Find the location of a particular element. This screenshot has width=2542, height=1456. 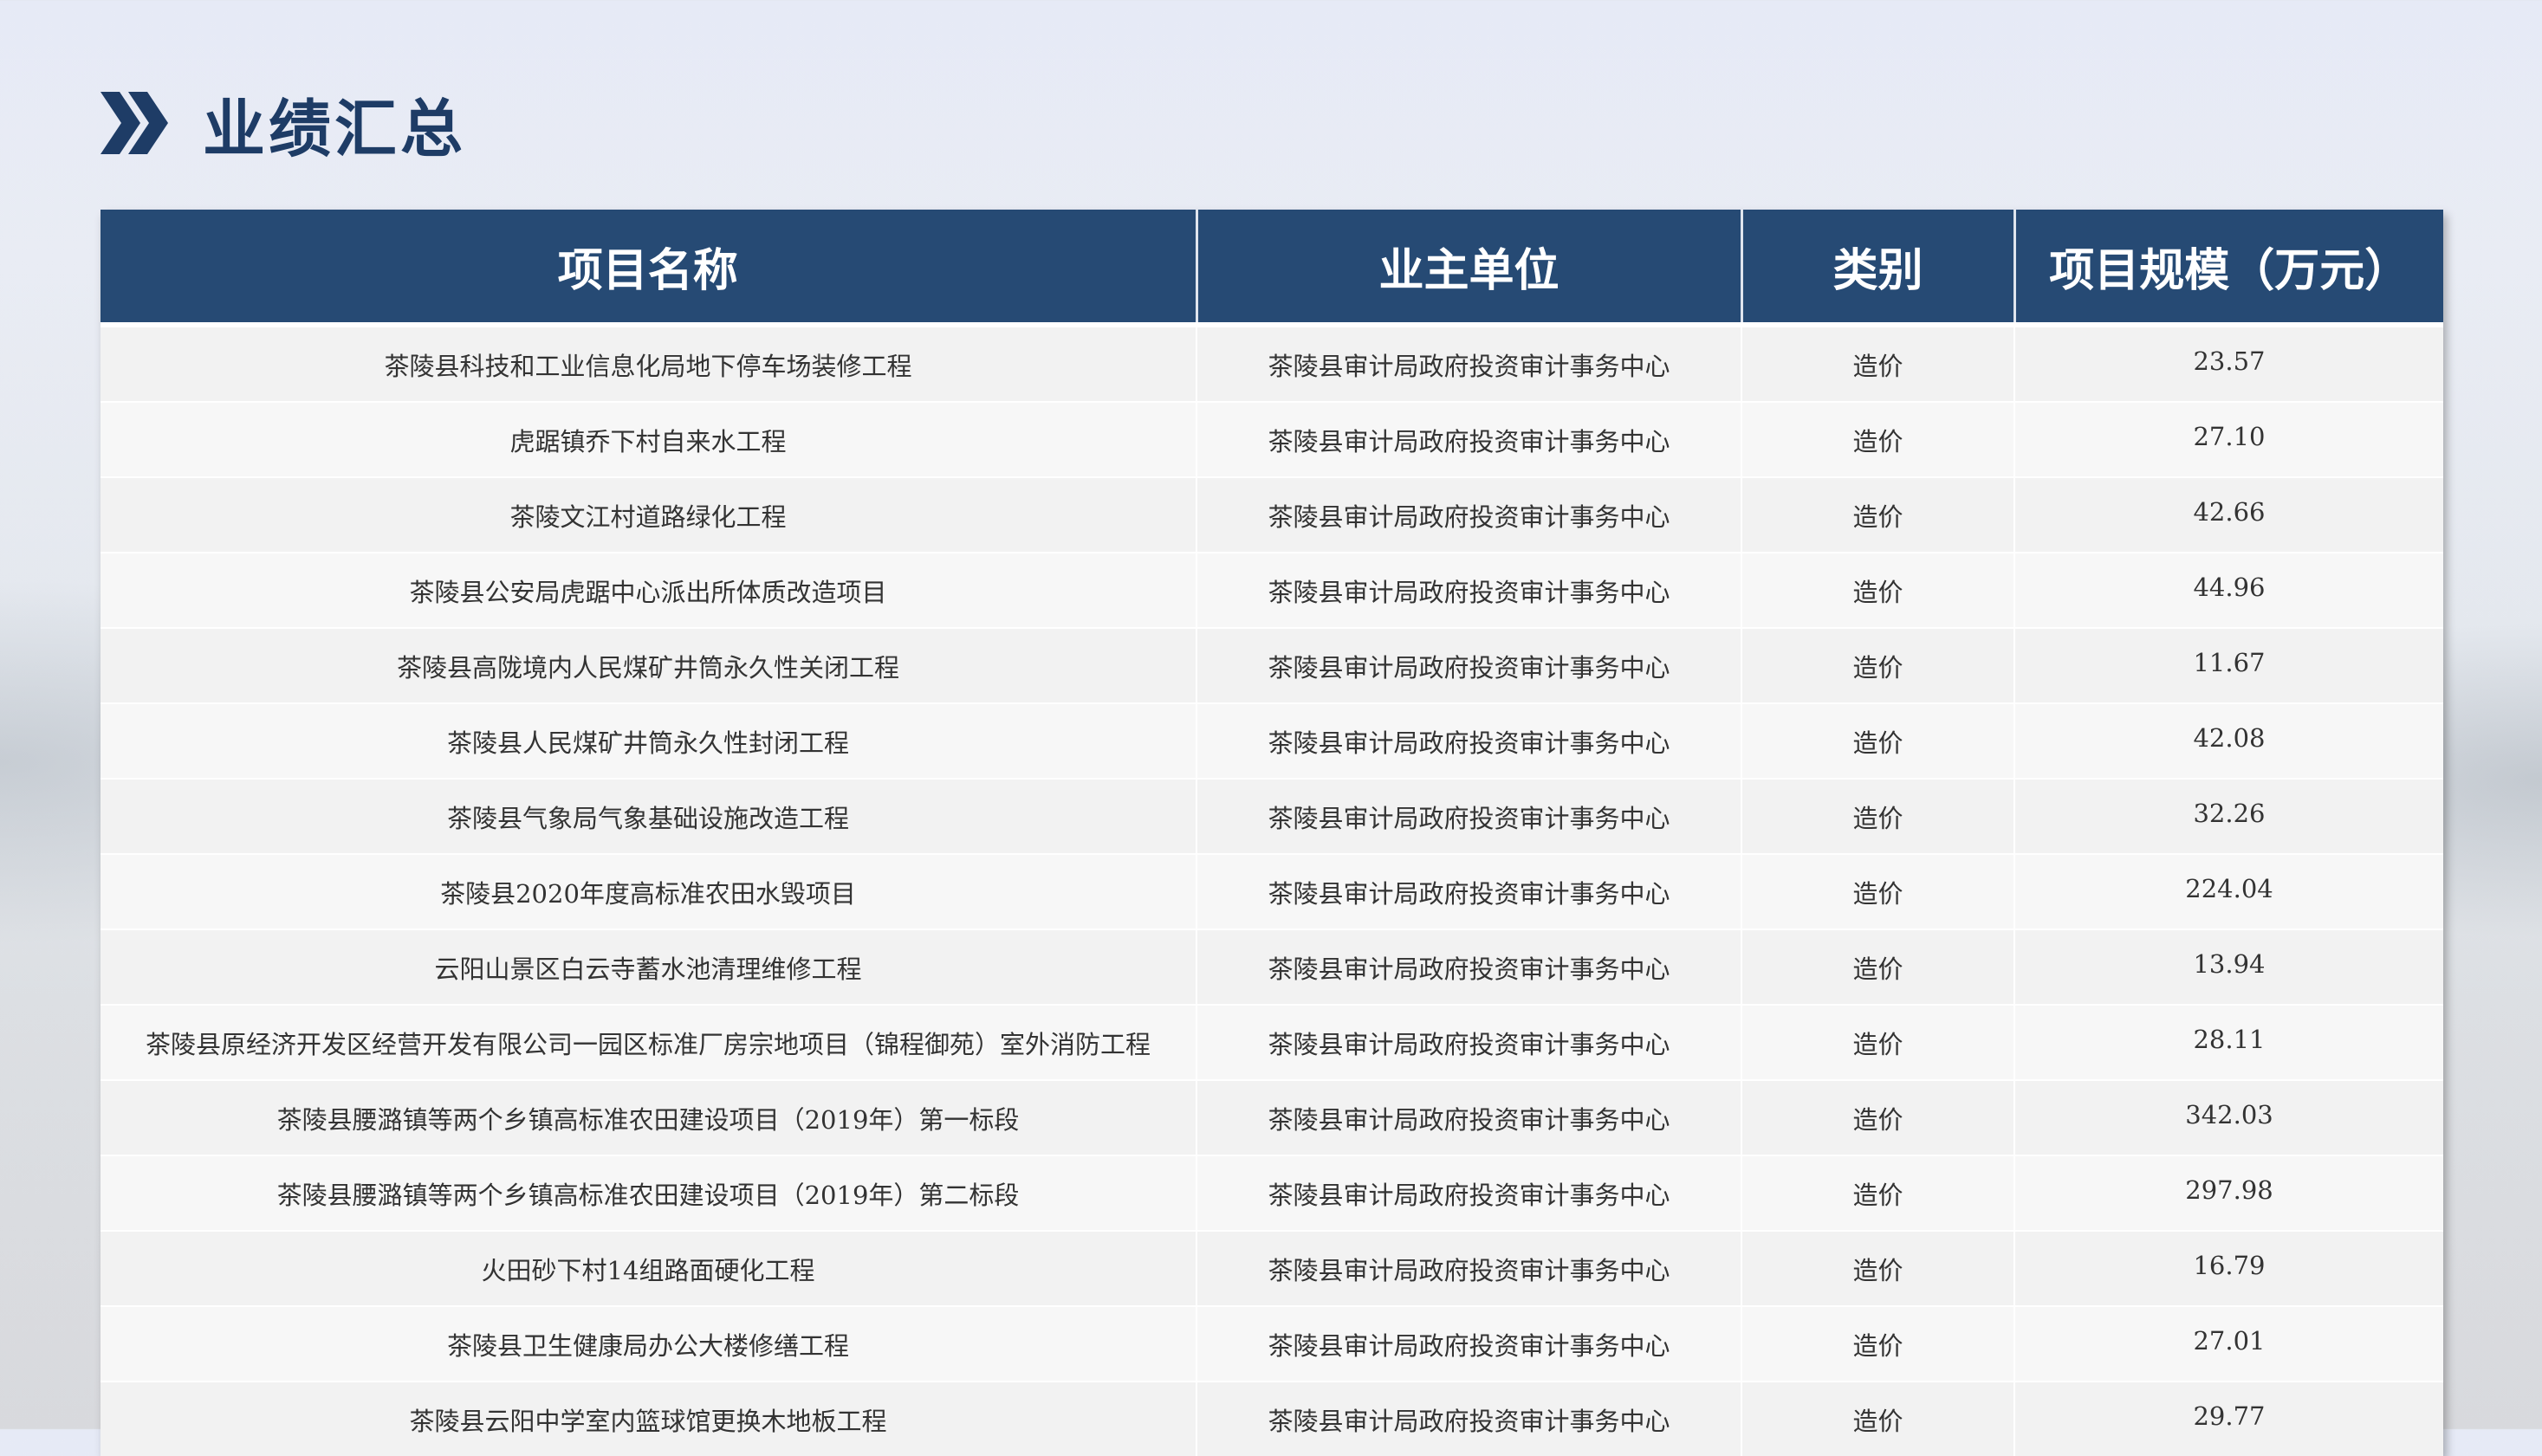

project-scale-cell: 224.04 is located at coordinates (2228, 891).